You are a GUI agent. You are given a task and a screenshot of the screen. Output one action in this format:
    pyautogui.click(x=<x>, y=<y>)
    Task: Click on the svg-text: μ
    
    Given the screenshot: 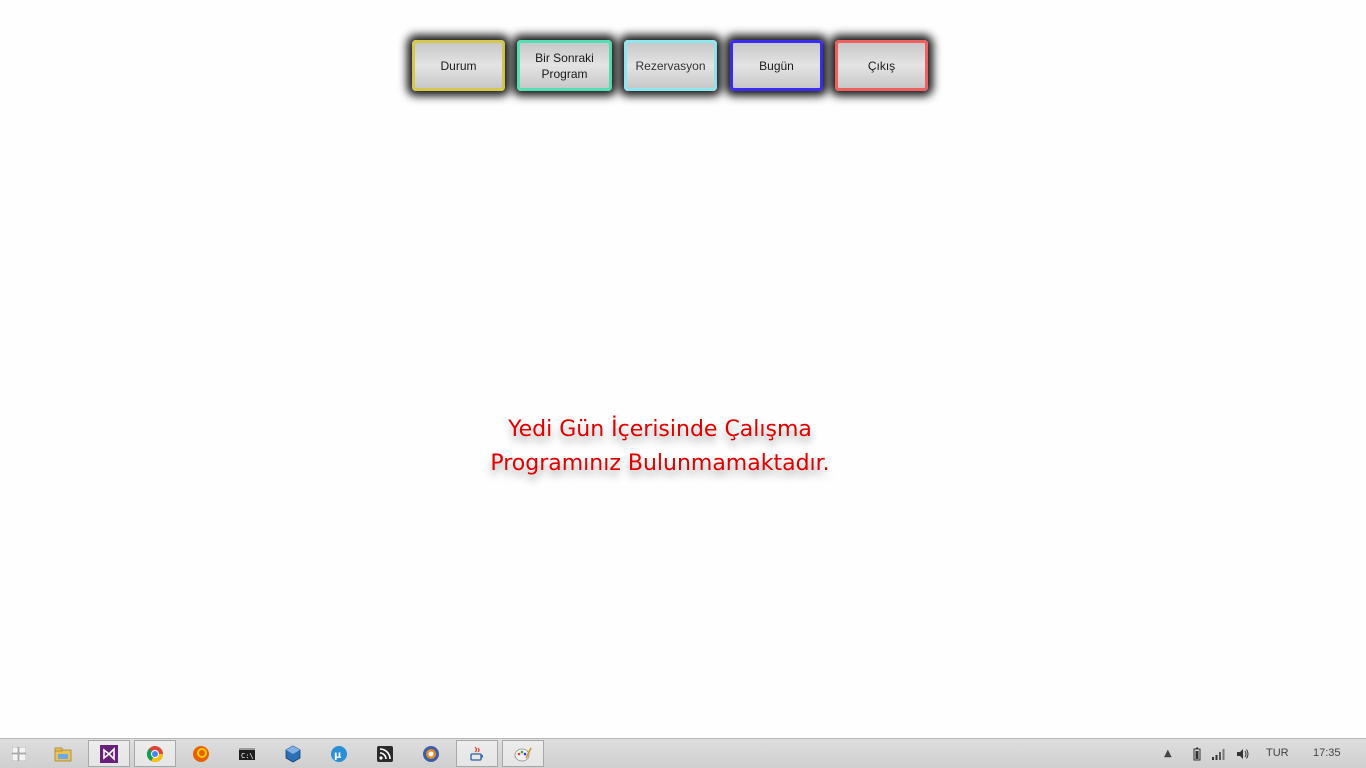 What is the action you would take?
    pyautogui.click(x=338, y=755)
    